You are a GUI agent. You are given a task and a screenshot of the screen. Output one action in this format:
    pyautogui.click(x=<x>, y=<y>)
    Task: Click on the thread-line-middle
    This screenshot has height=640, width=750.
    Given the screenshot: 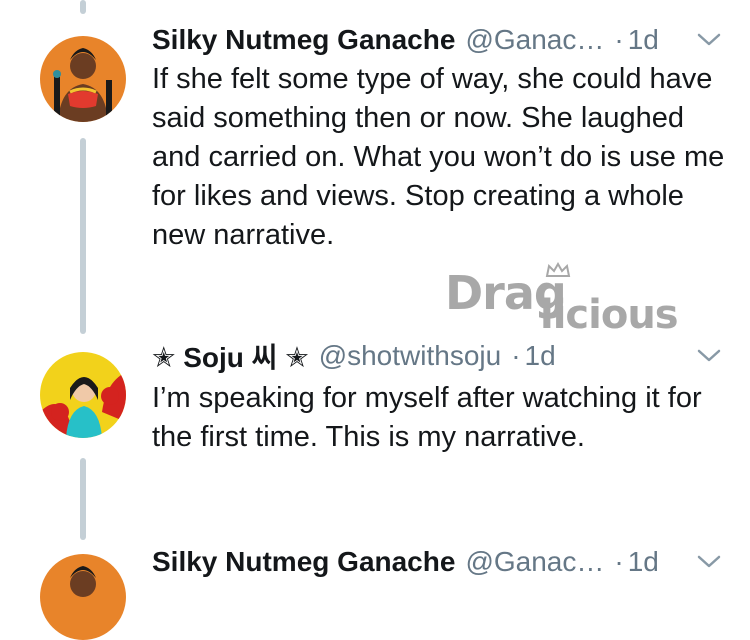 What is the action you would take?
    pyautogui.click(x=83, y=236)
    